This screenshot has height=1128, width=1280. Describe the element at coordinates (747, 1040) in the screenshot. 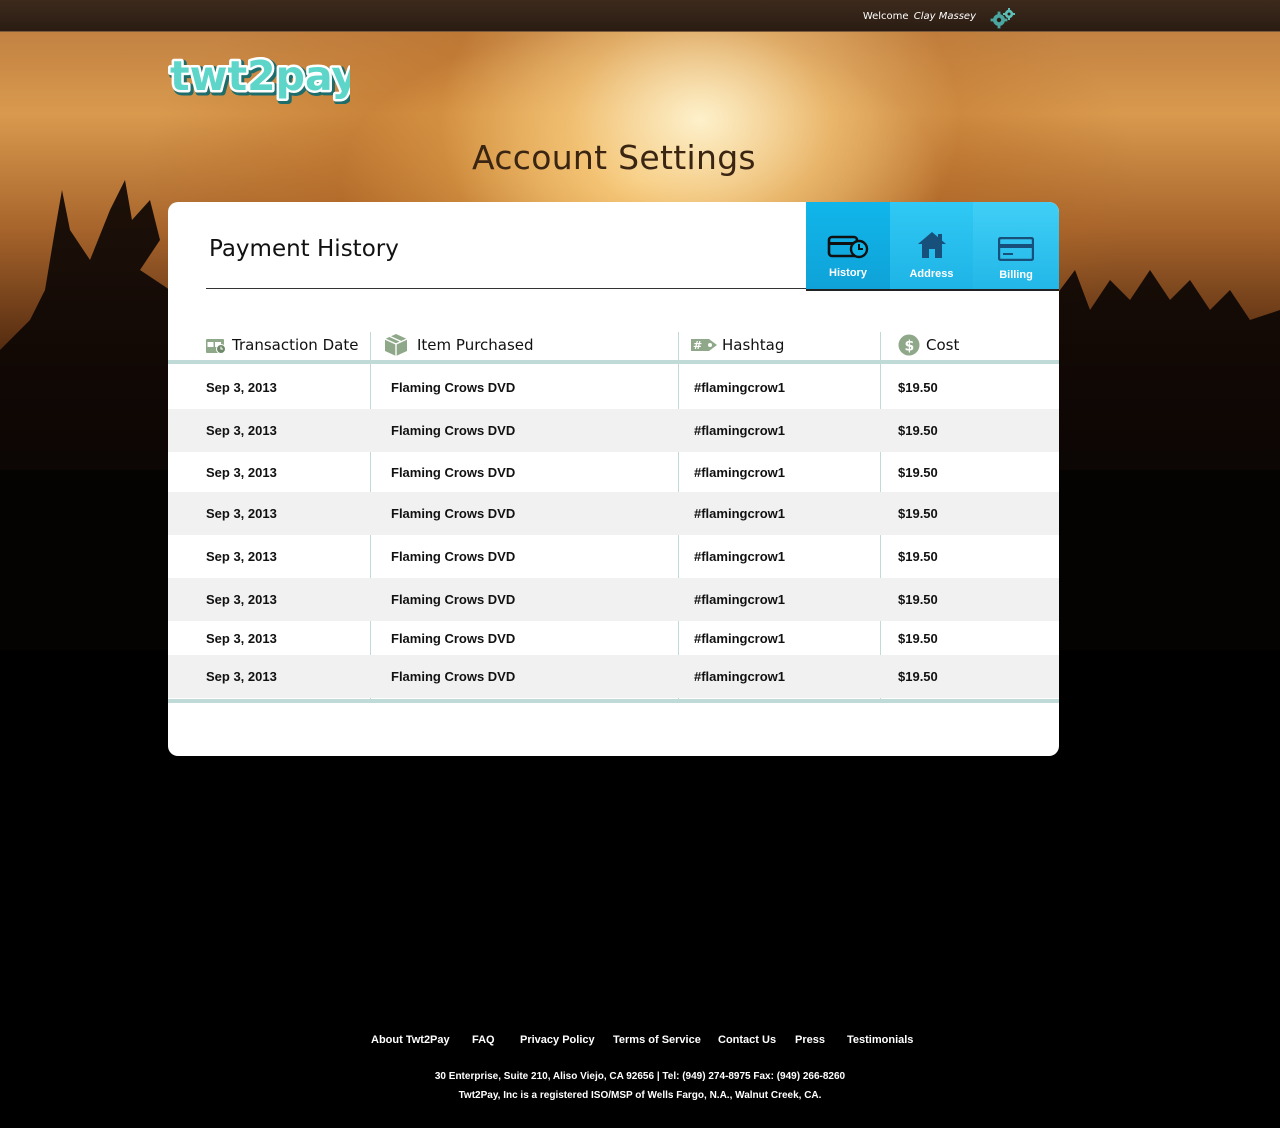

I see `footer-link-contact: Contact Us` at that location.